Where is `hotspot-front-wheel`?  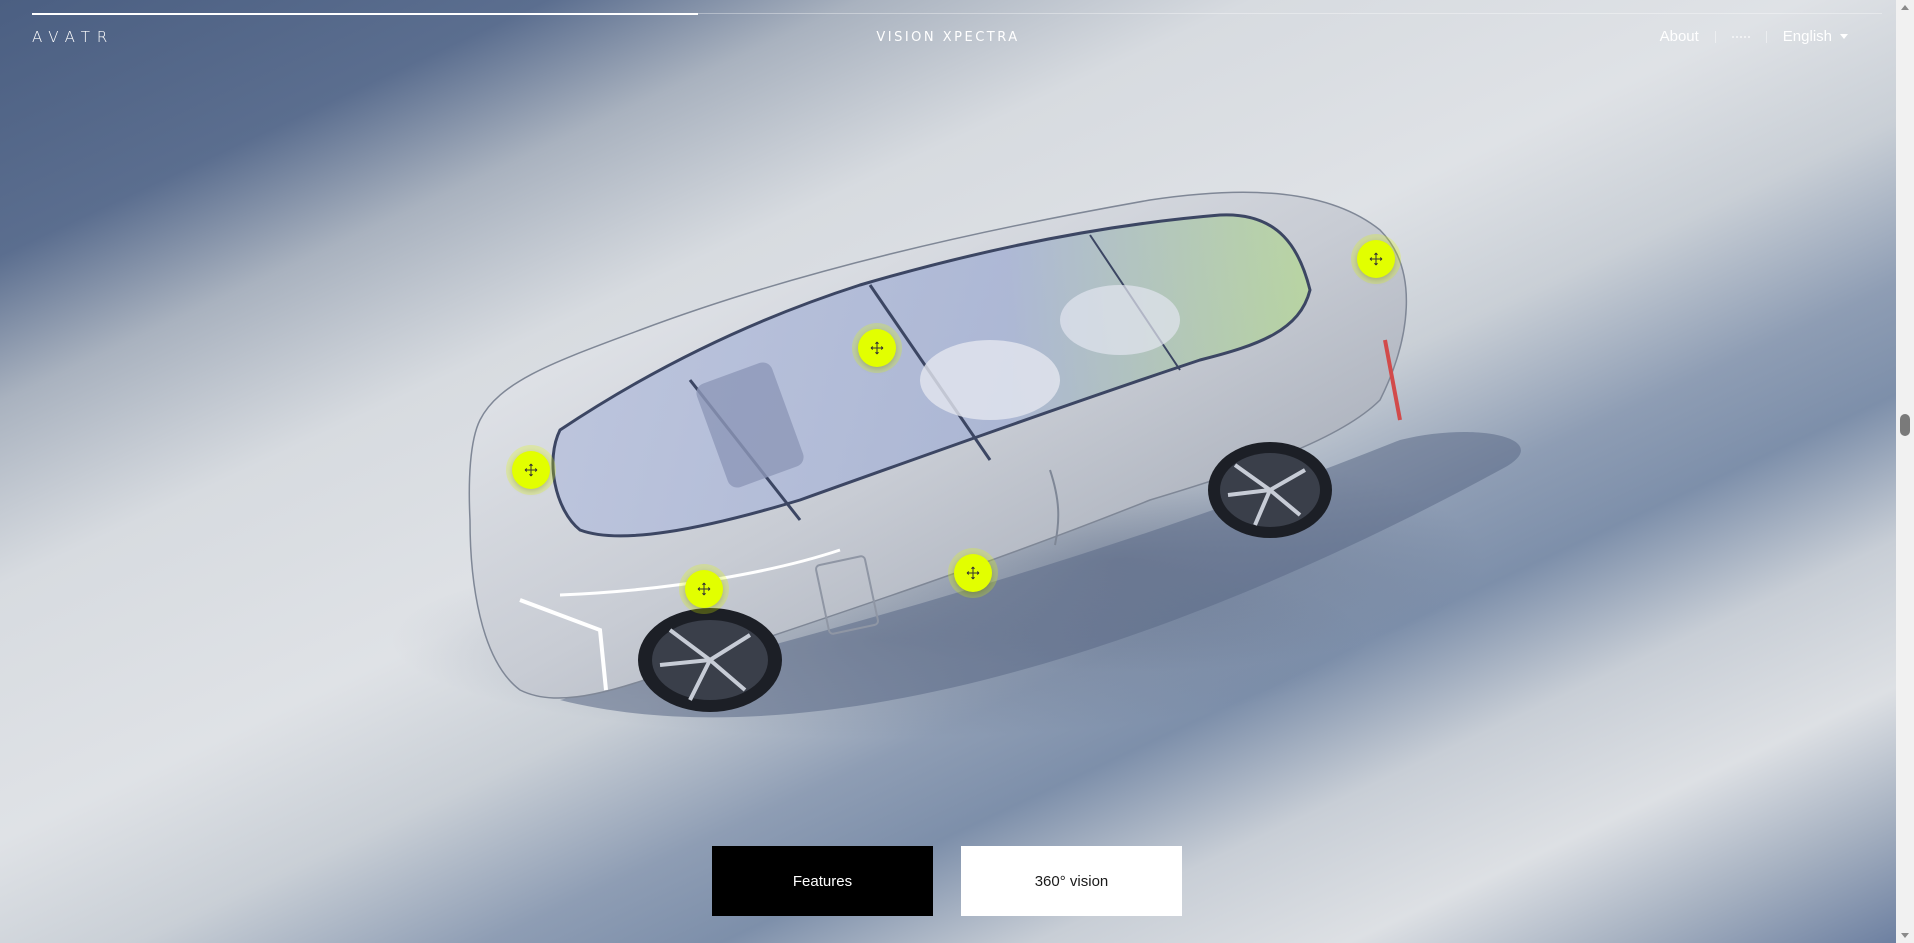
hotspot-front-wheel is located at coordinates (704, 589).